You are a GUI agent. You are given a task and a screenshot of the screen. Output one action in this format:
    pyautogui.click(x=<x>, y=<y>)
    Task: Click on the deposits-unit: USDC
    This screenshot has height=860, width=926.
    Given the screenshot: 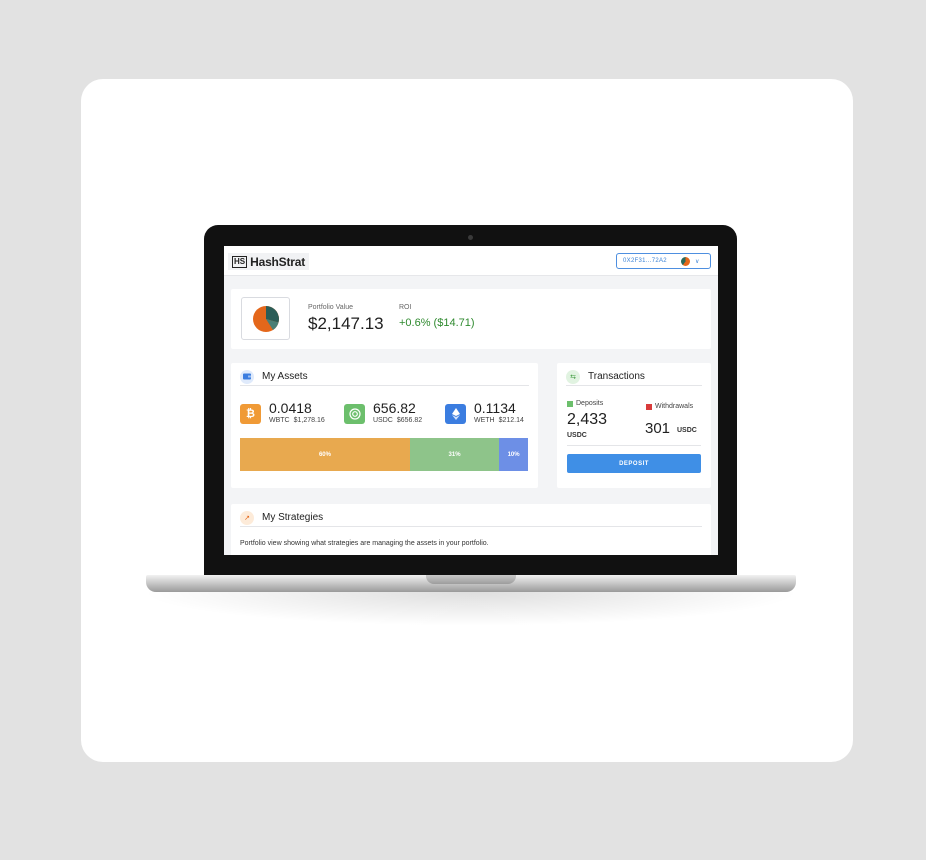 What is the action you would take?
    pyautogui.click(x=577, y=435)
    